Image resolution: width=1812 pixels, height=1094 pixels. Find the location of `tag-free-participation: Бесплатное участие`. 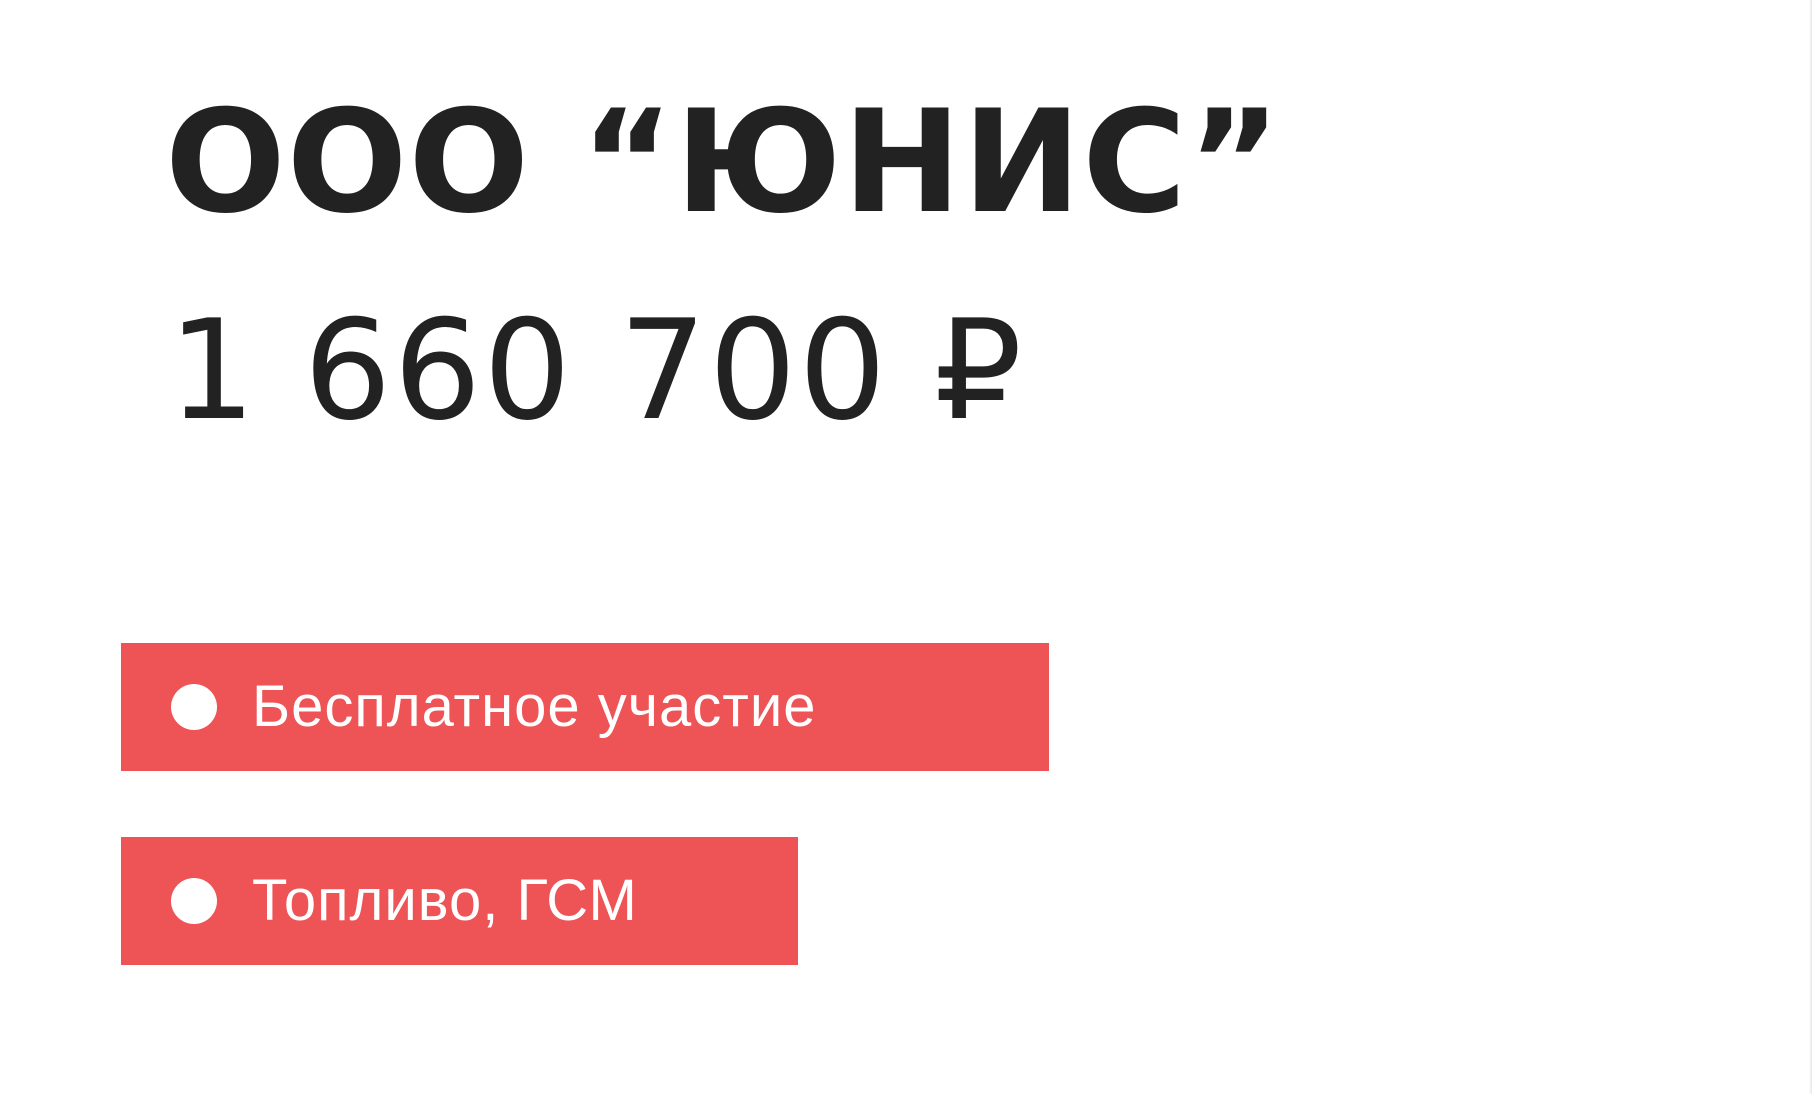

tag-free-participation: Бесплатное участие is located at coordinates (585, 707).